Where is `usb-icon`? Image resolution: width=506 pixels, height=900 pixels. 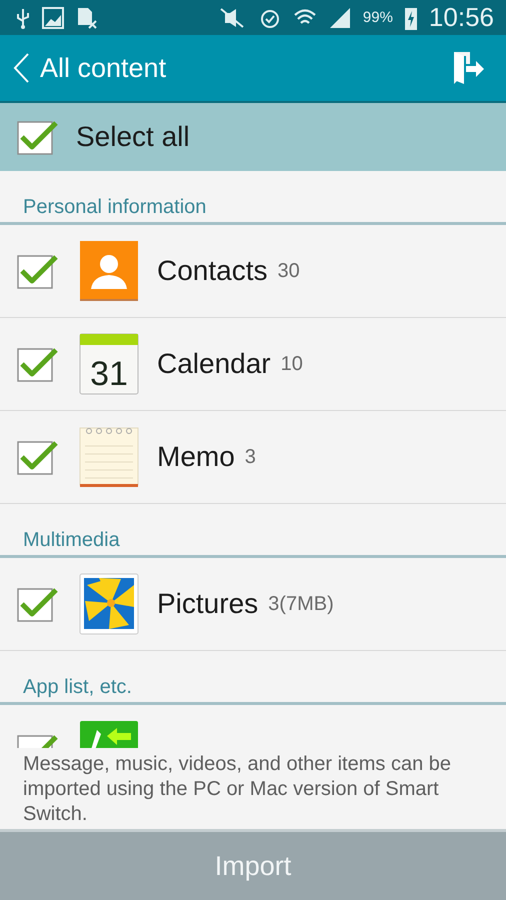
usb-icon is located at coordinates (23, 17).